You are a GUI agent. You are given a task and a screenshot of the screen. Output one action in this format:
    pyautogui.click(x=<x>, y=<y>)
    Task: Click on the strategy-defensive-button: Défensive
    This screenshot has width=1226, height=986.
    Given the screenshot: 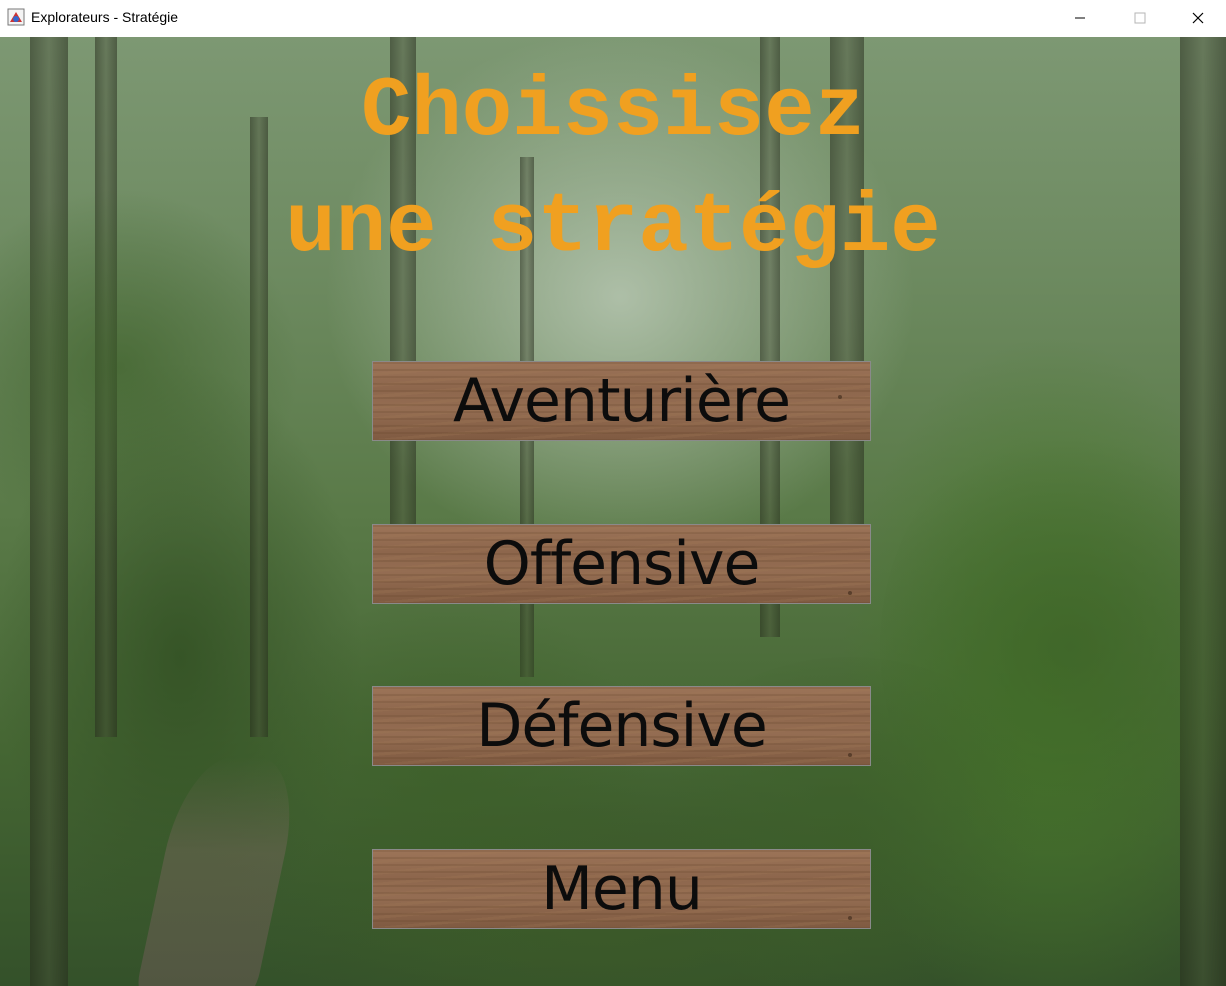 What is the action you would take?
    pyautogui.click(x=621, y=726)
    